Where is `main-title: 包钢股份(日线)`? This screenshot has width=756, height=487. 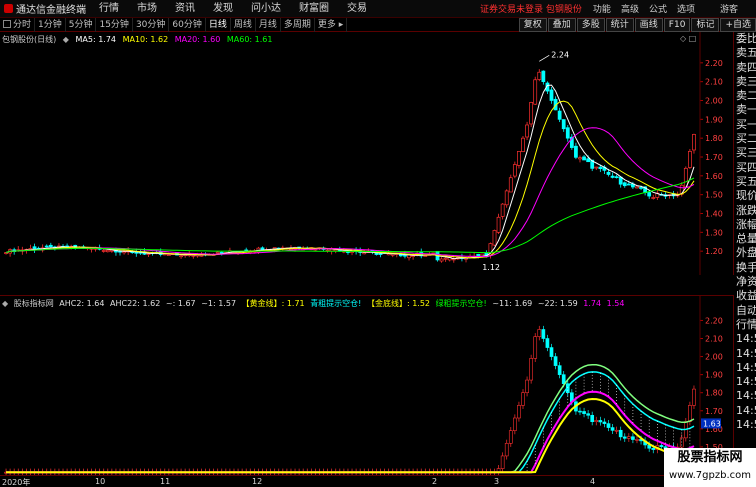 main-title: 包钢股份(日线) is located at coordinates (29, 39).